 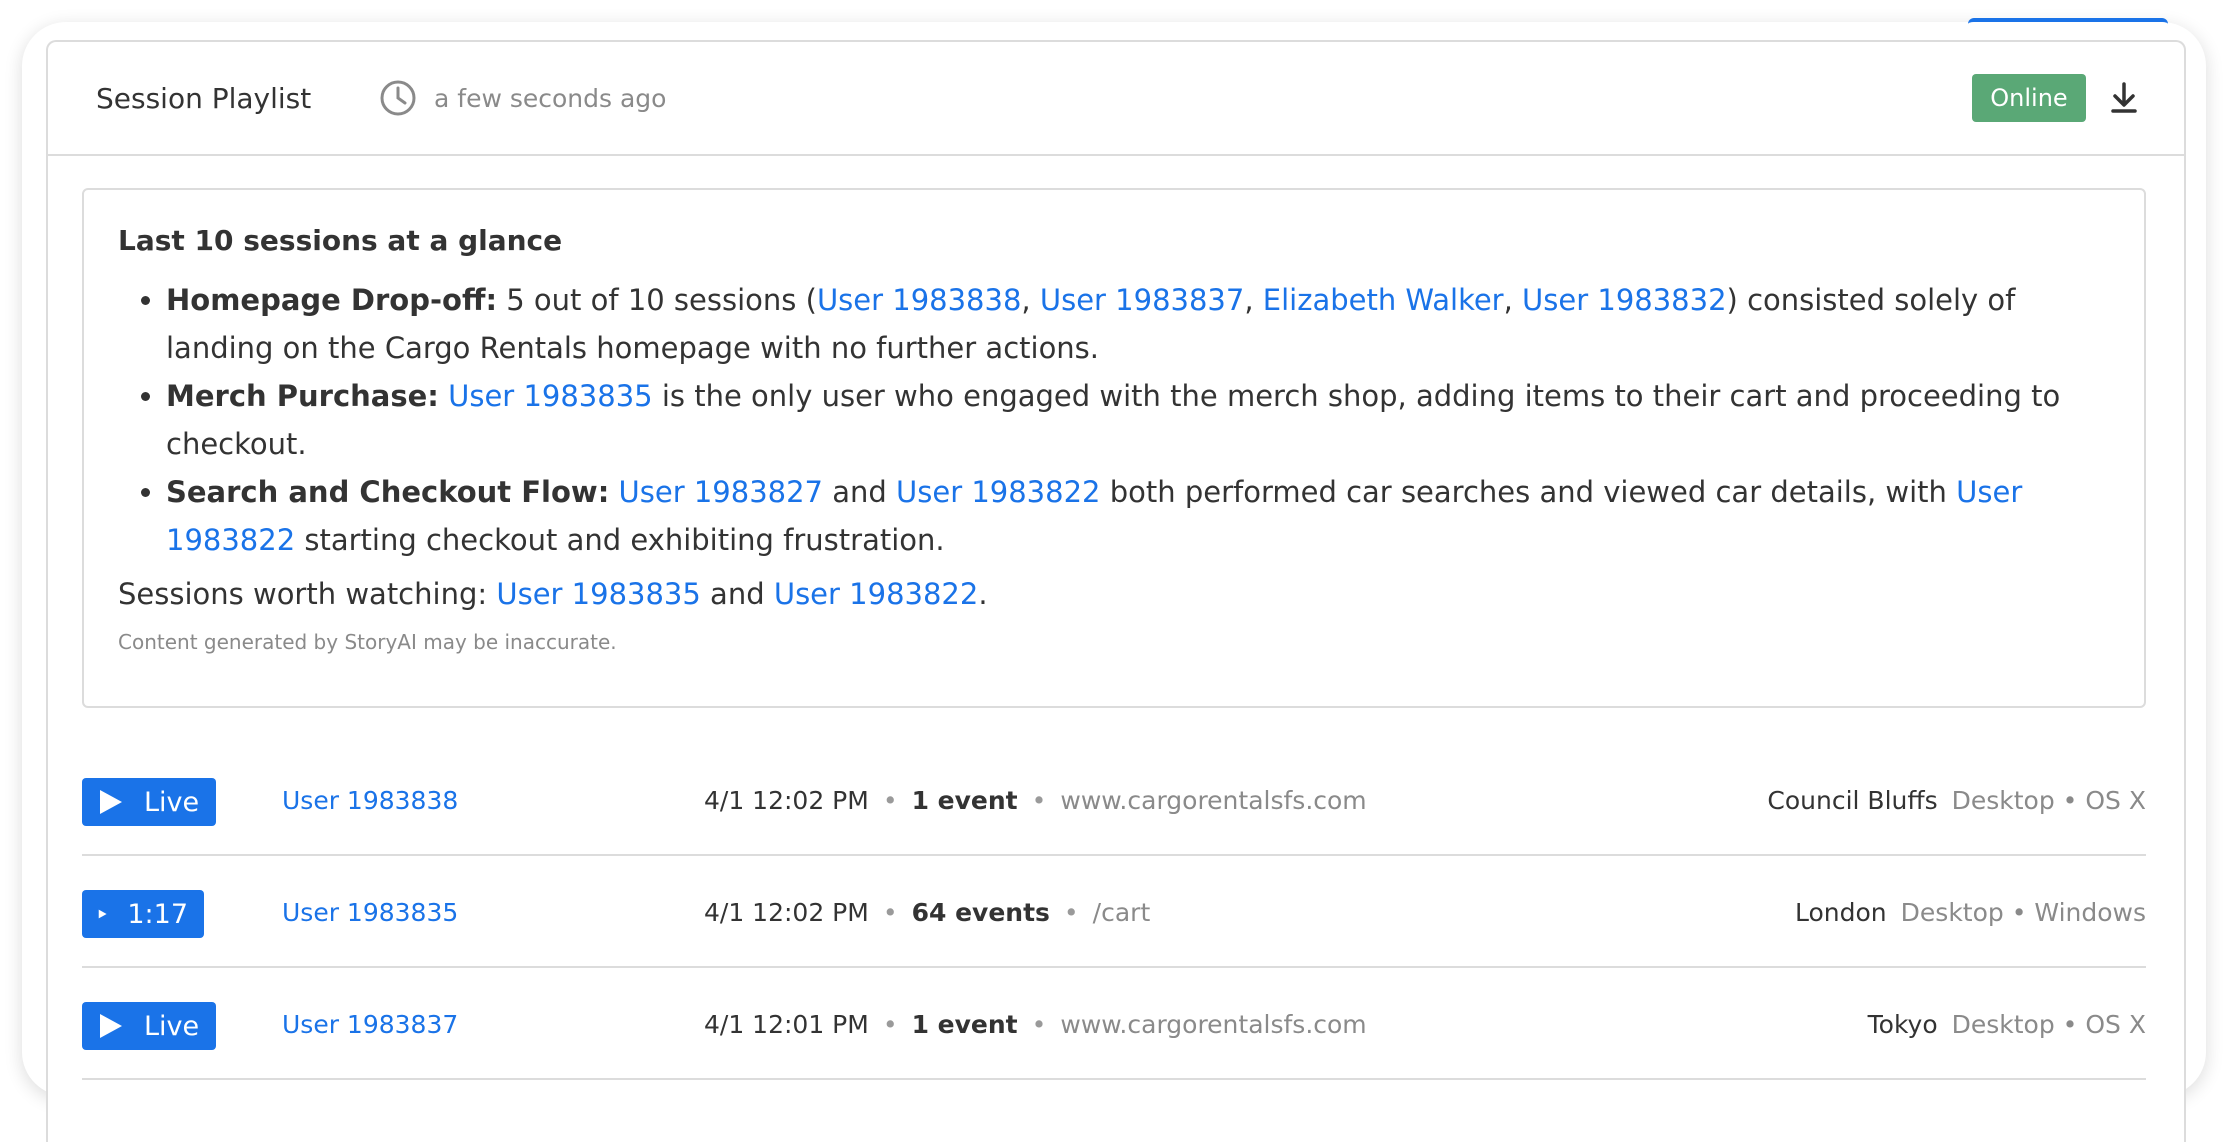 What do you see at coordinates (1383, 300) in the screenshot?
I see `user-link: Elizabeth Walker` at bounding box center [1383, 300].